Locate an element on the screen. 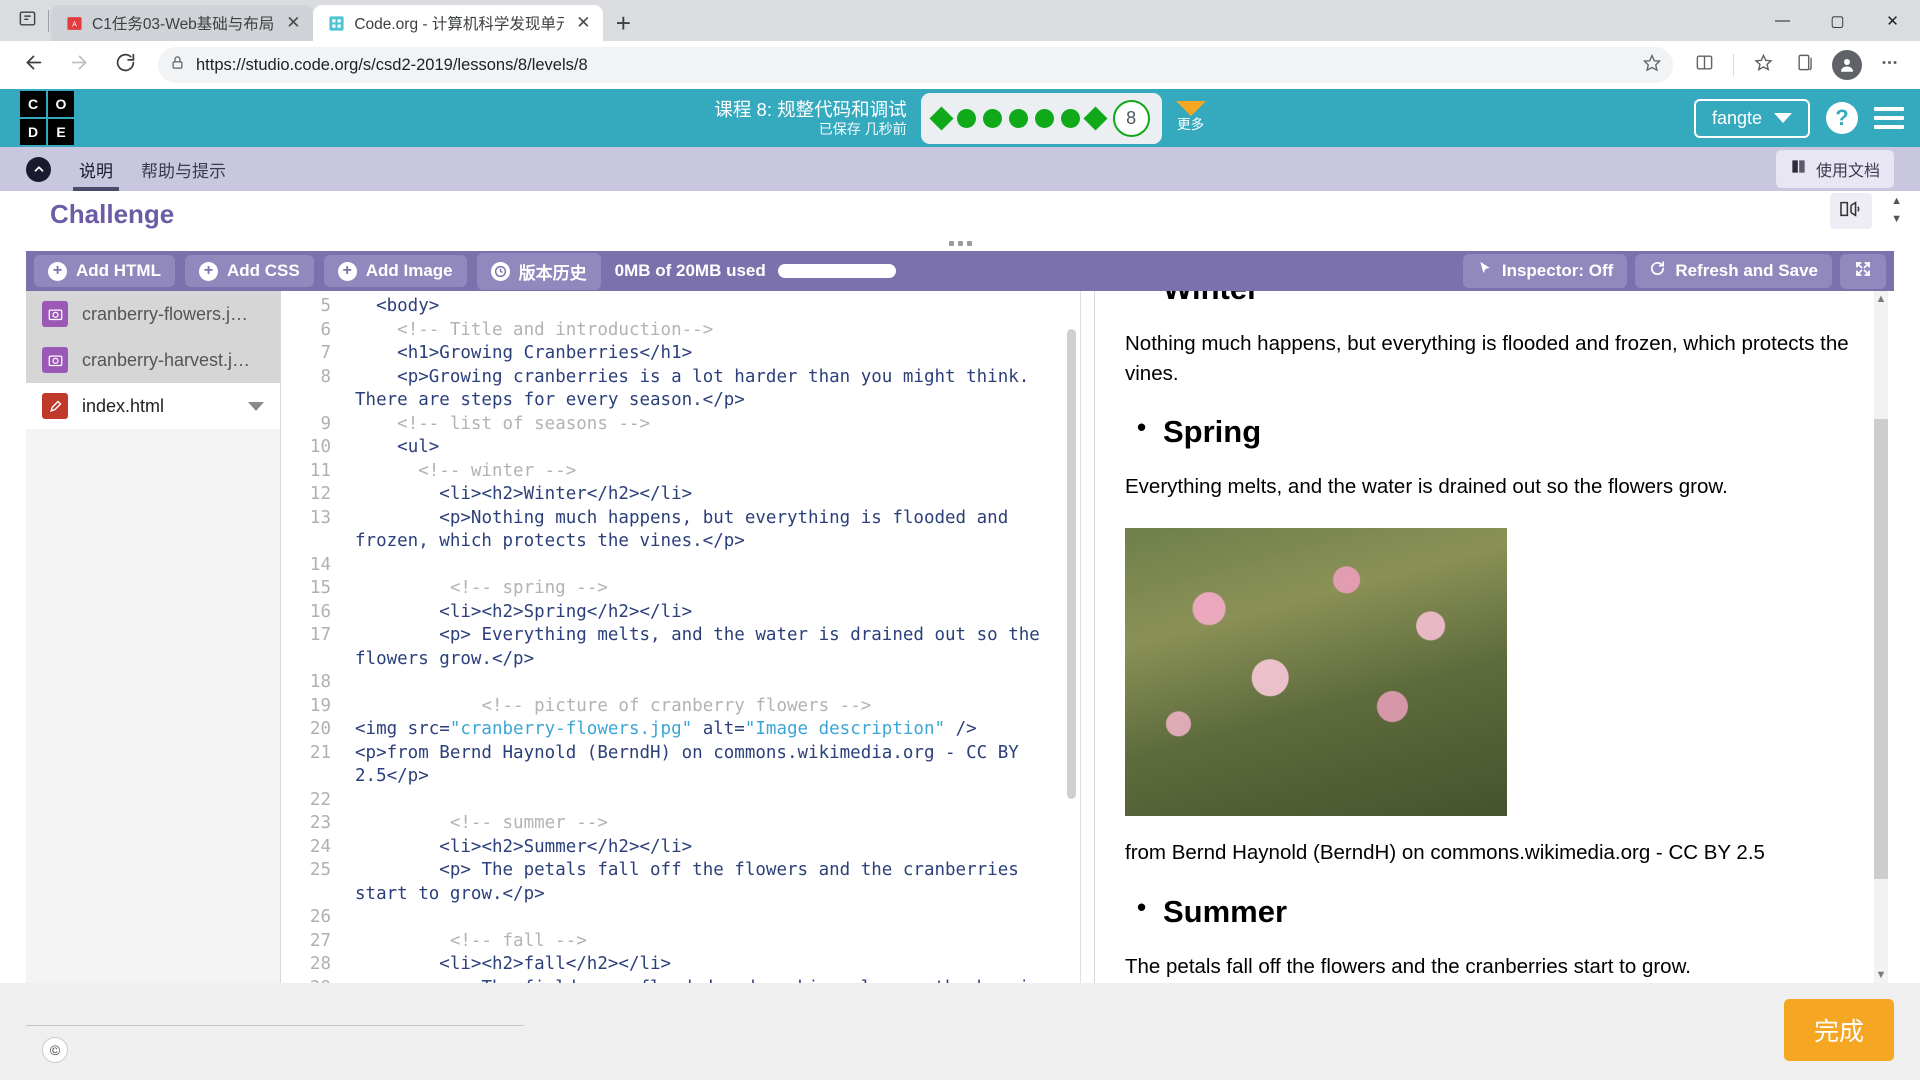 The image size is (1920, 1080). collapse-instructions-button is located at coordinates (45, 169).